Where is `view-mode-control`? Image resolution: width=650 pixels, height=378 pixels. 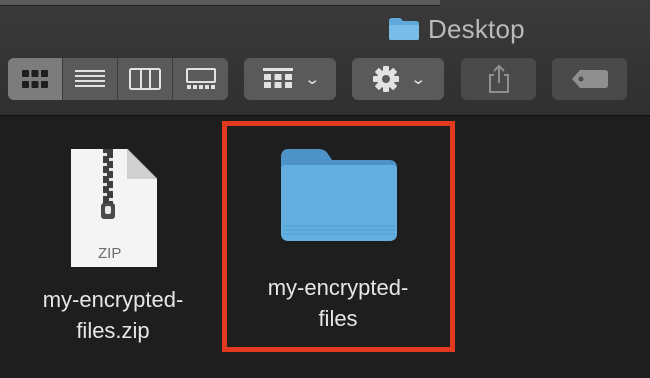
view-mode-control is located at coordinates (118, 79).